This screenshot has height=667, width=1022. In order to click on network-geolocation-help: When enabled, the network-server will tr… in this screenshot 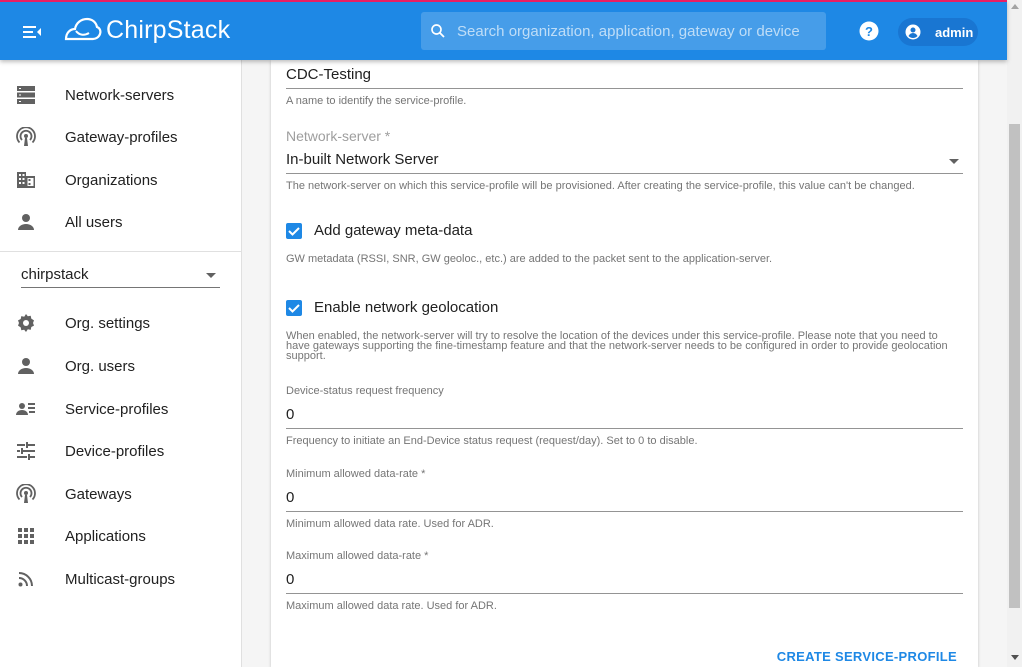, I will do `click(617, 346)`.